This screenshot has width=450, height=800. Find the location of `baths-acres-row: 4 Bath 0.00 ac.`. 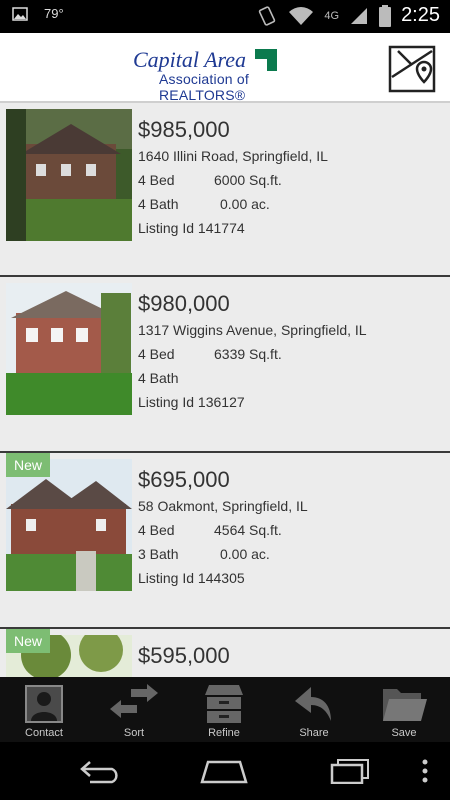

baths-acres-row: 4 Bath 0.00 ac. is located at coordinates (204, 204).